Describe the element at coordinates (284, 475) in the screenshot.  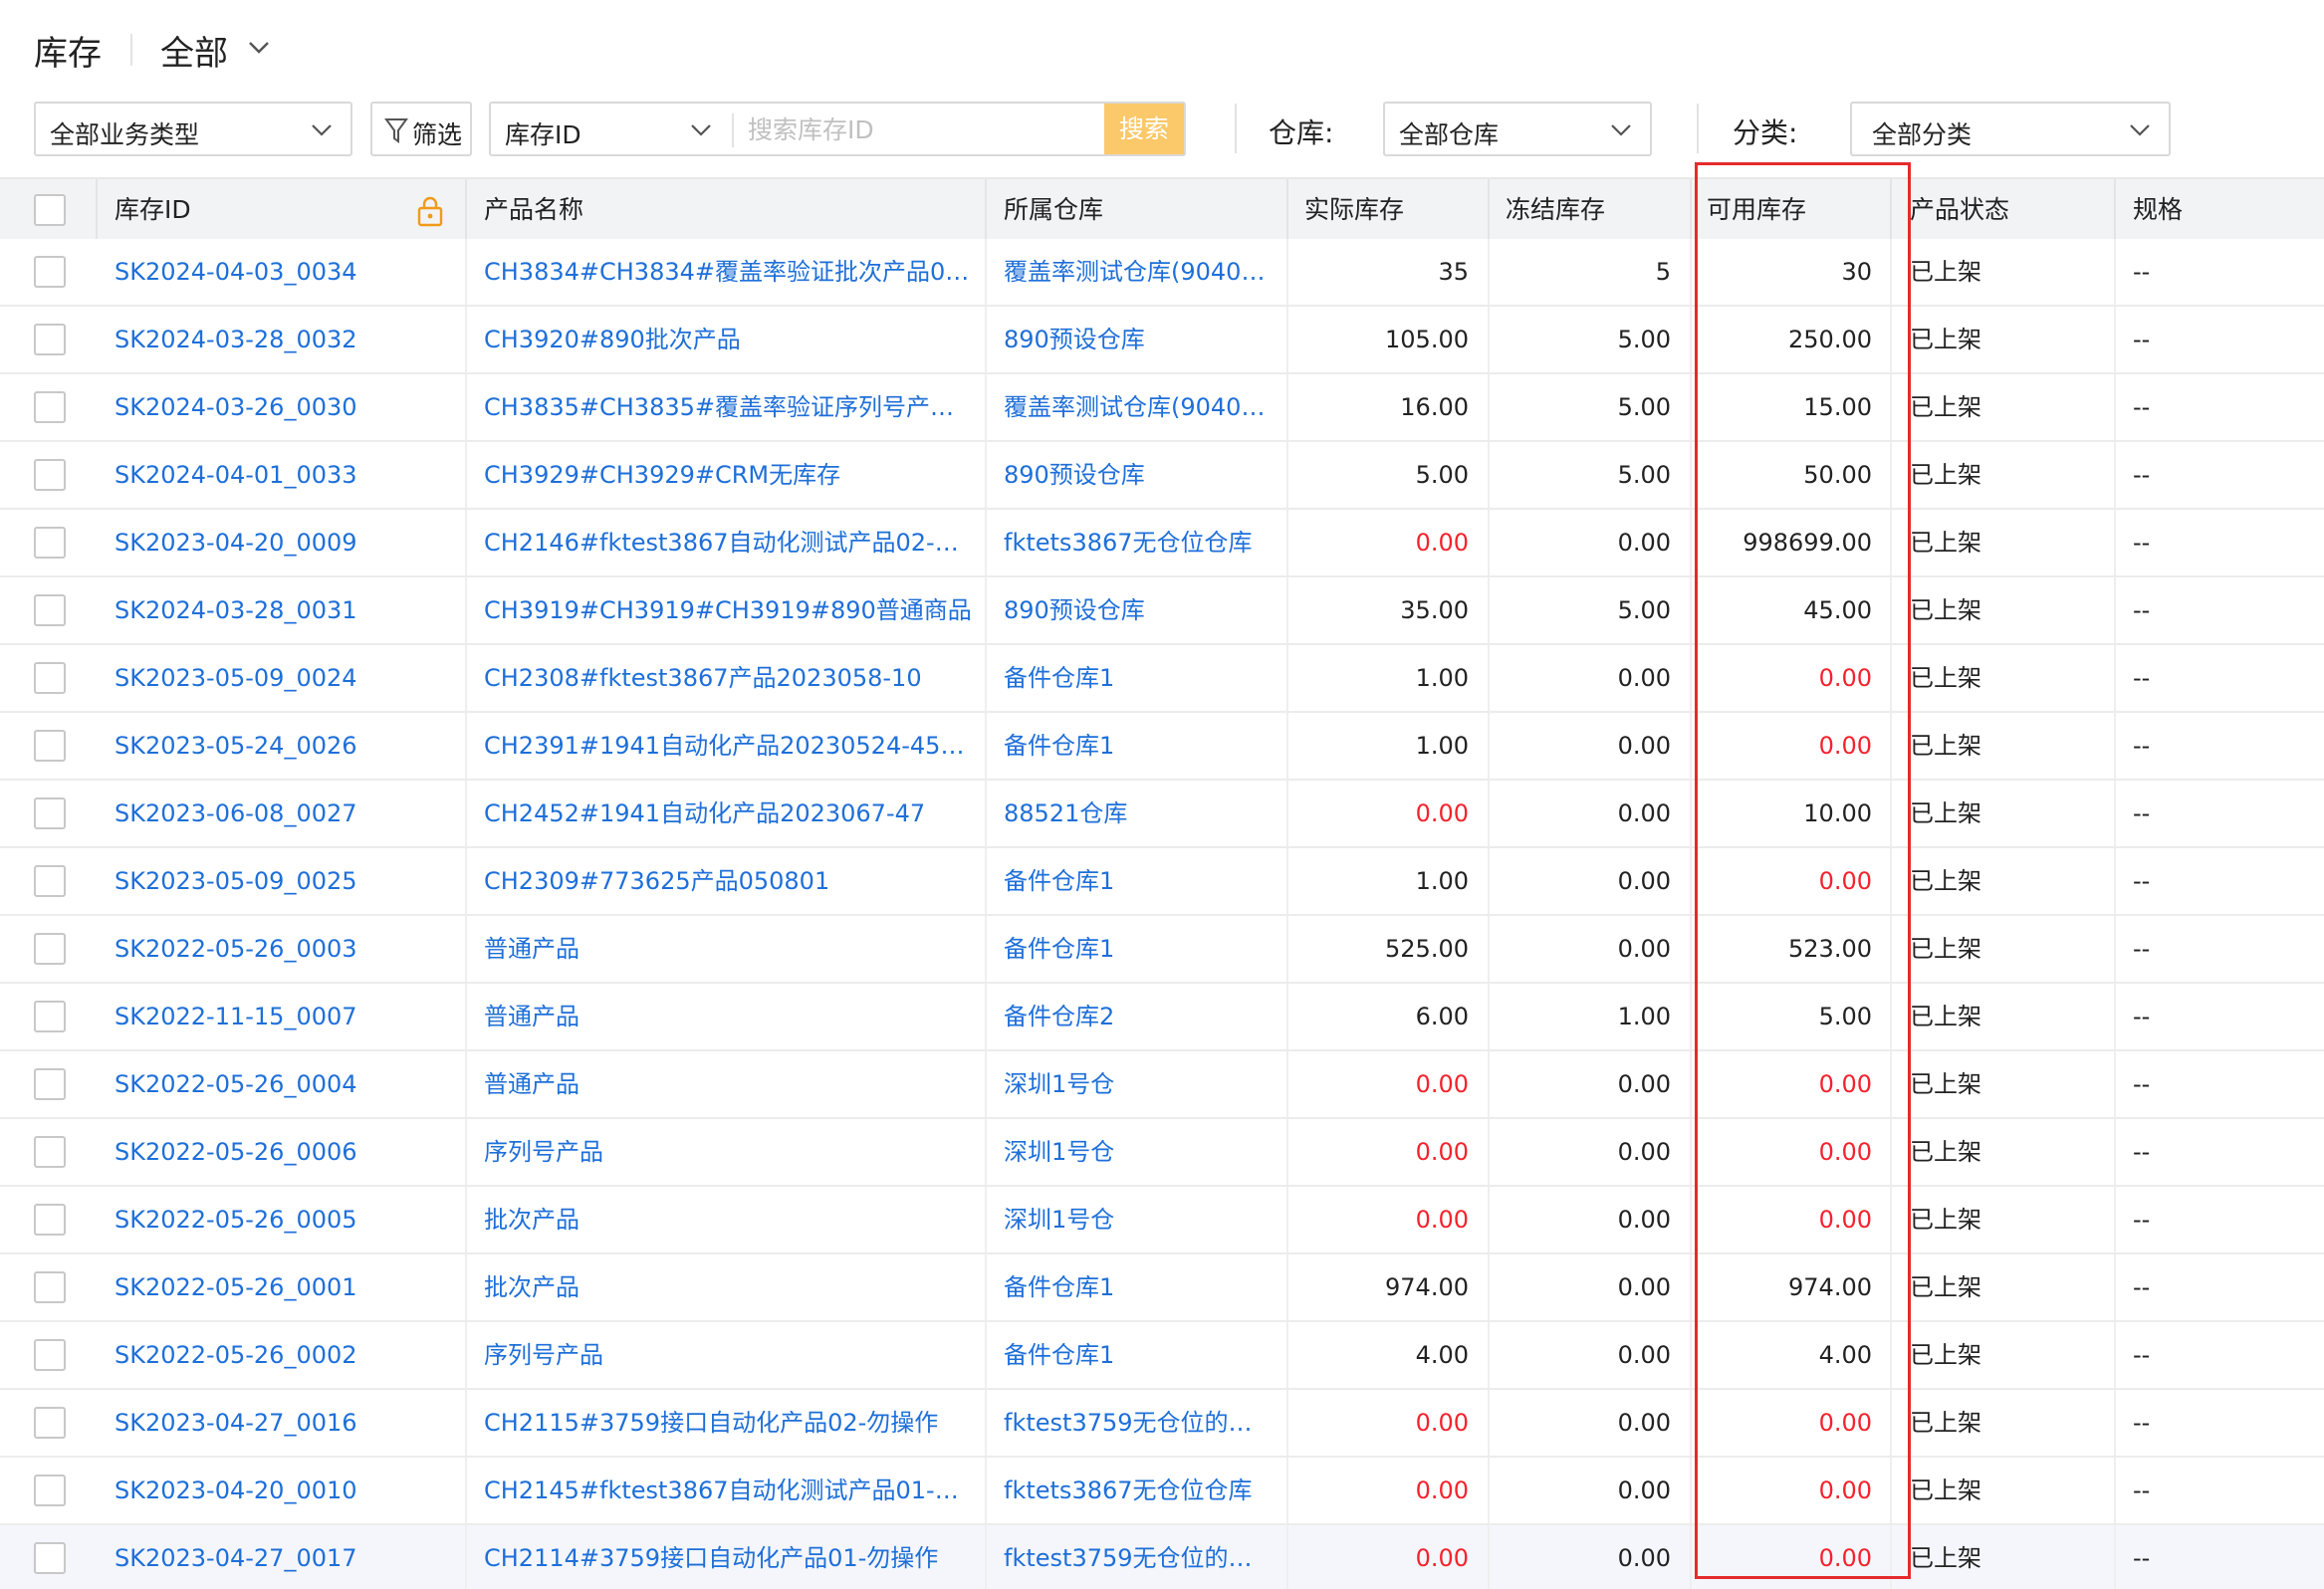
I see `stock-id-link: SK2024-04-01_0033` at that location.